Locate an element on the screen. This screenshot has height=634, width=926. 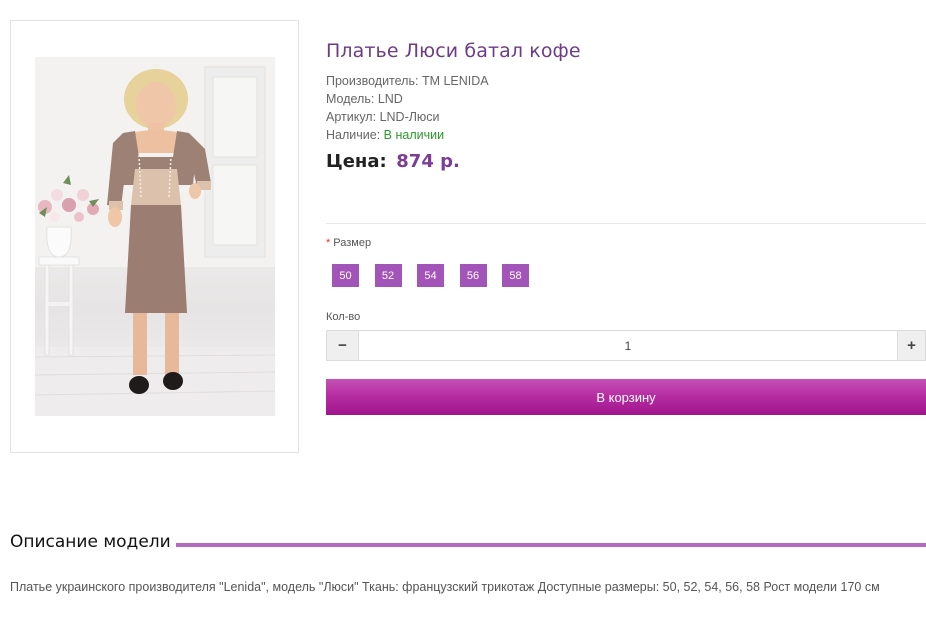
size-option-54: 54 is located at coordinates (430, 275).